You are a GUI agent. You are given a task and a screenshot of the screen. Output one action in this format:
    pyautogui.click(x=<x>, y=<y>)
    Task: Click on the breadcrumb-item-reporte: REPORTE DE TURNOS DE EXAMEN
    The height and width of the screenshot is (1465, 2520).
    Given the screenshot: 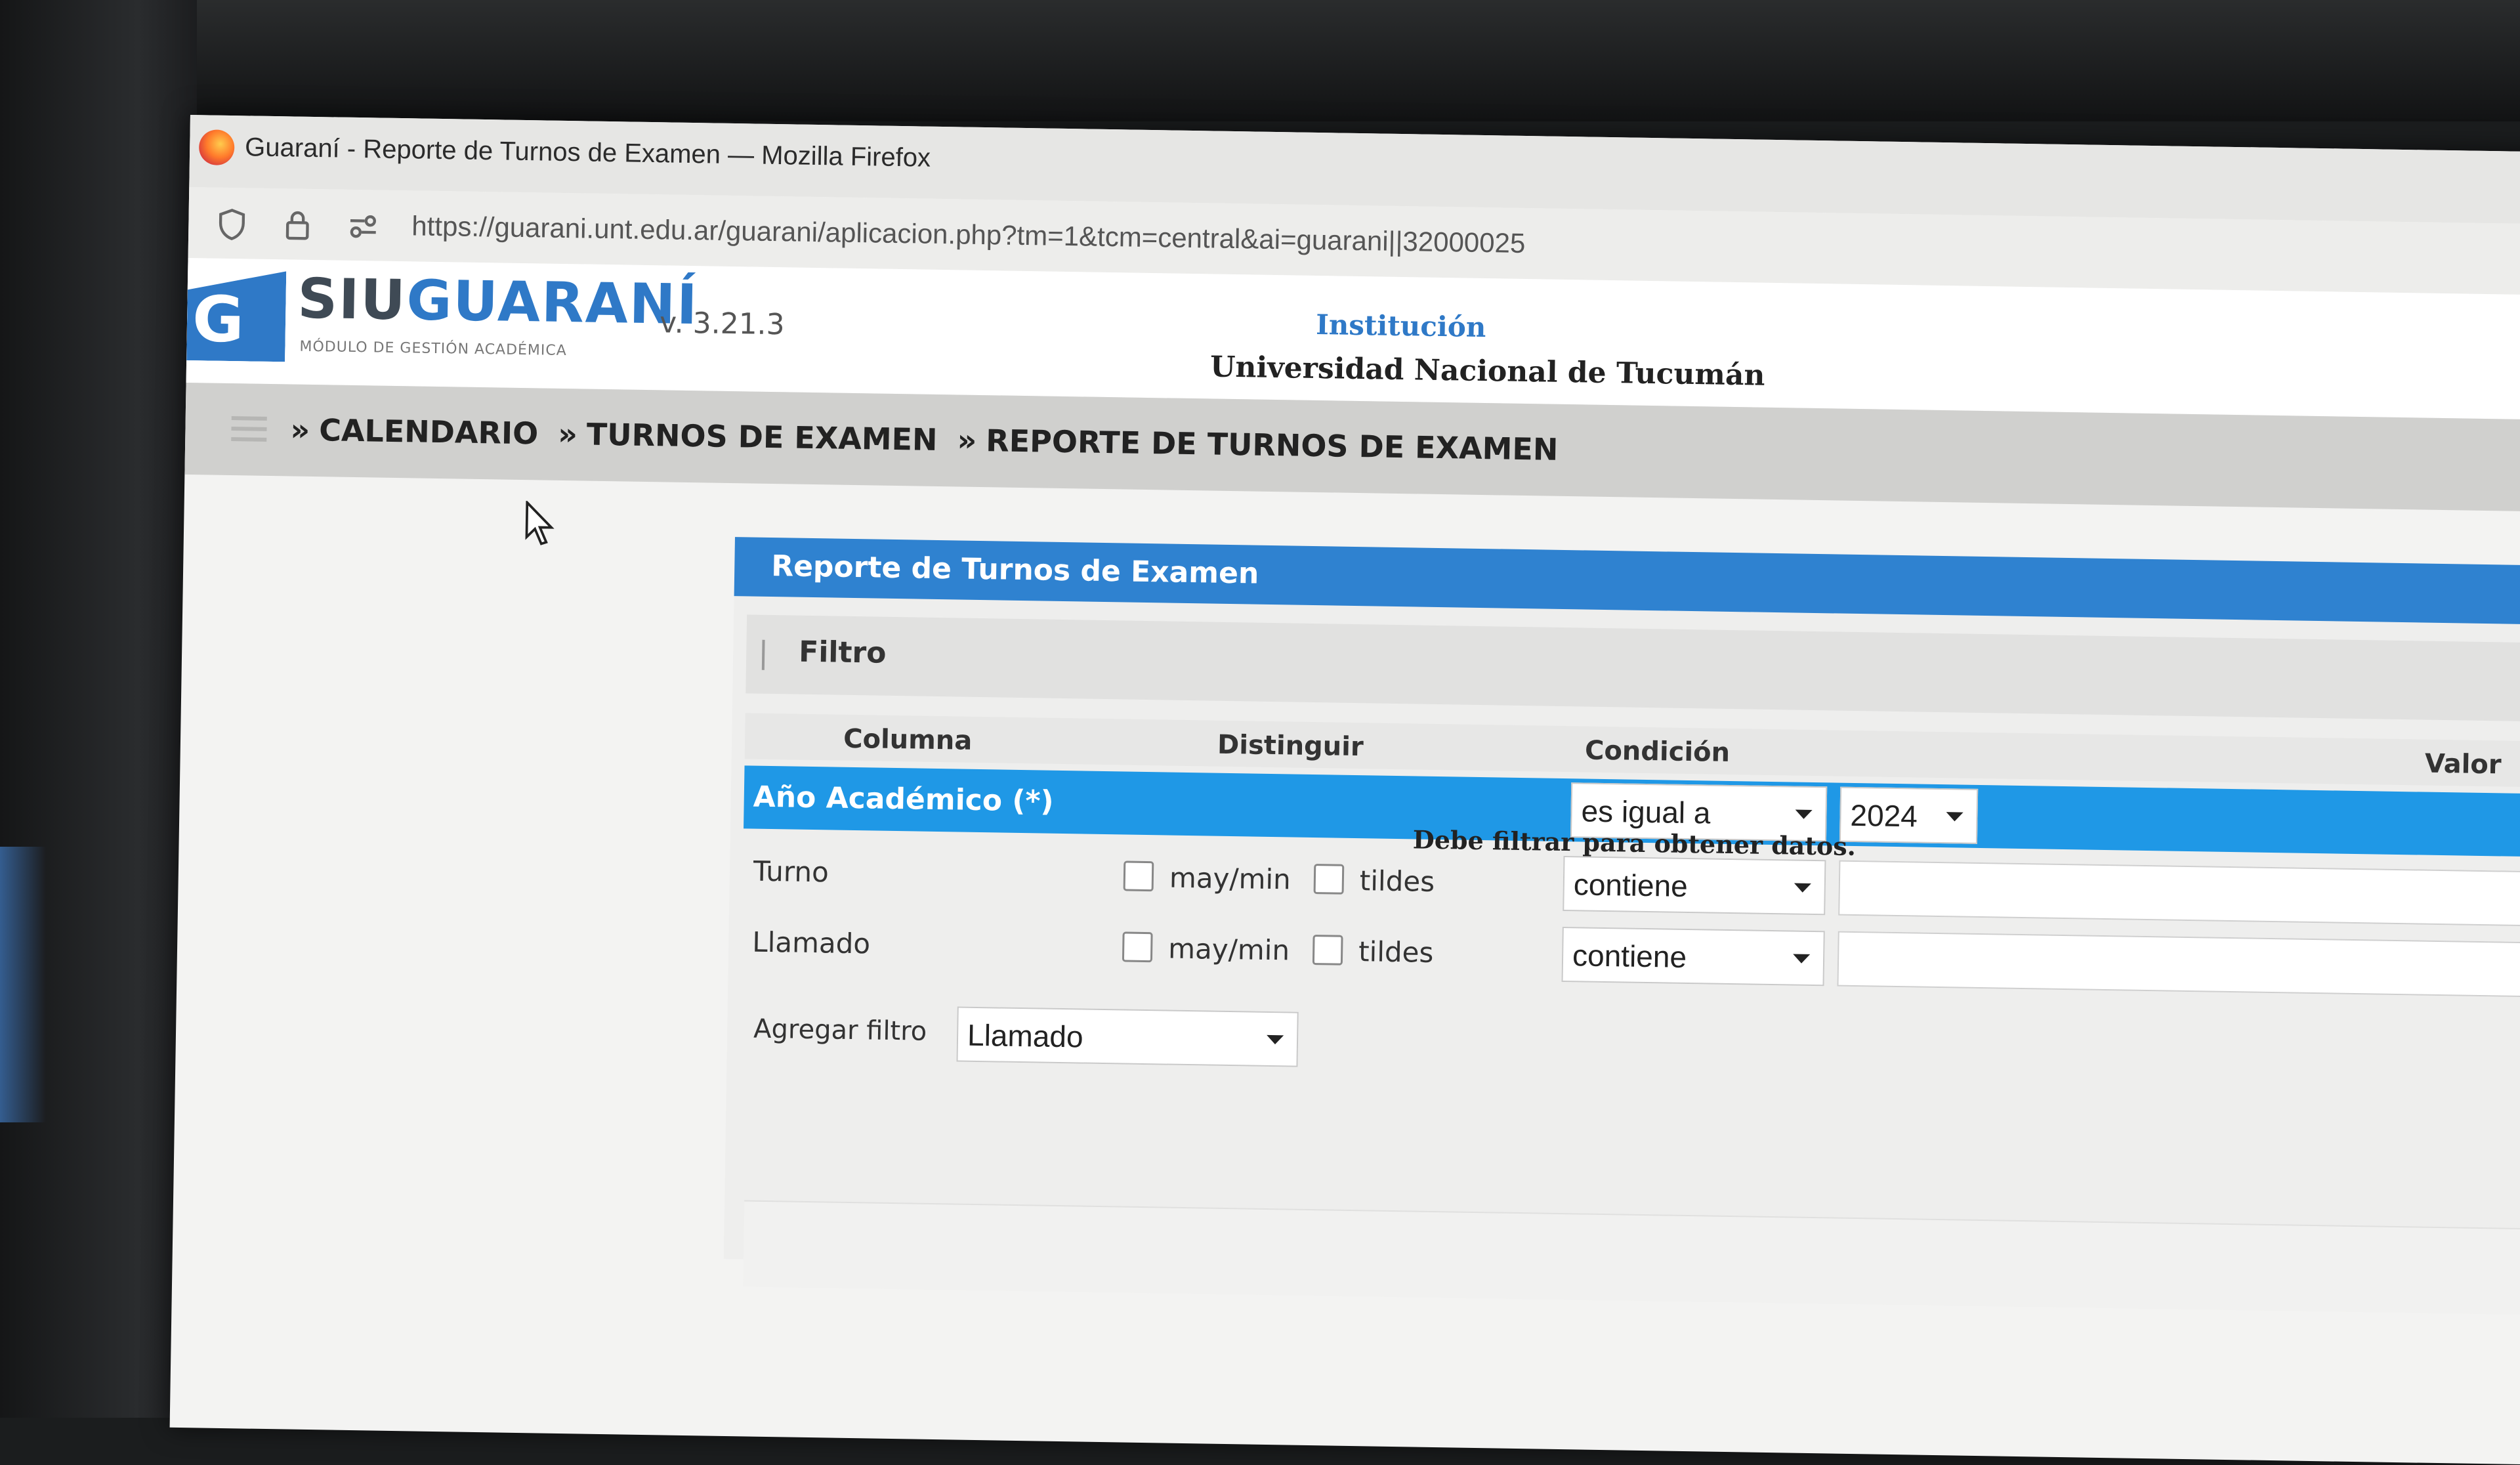 What is the action you would take?
    pyautogui.click(x=1272, y=445)
    